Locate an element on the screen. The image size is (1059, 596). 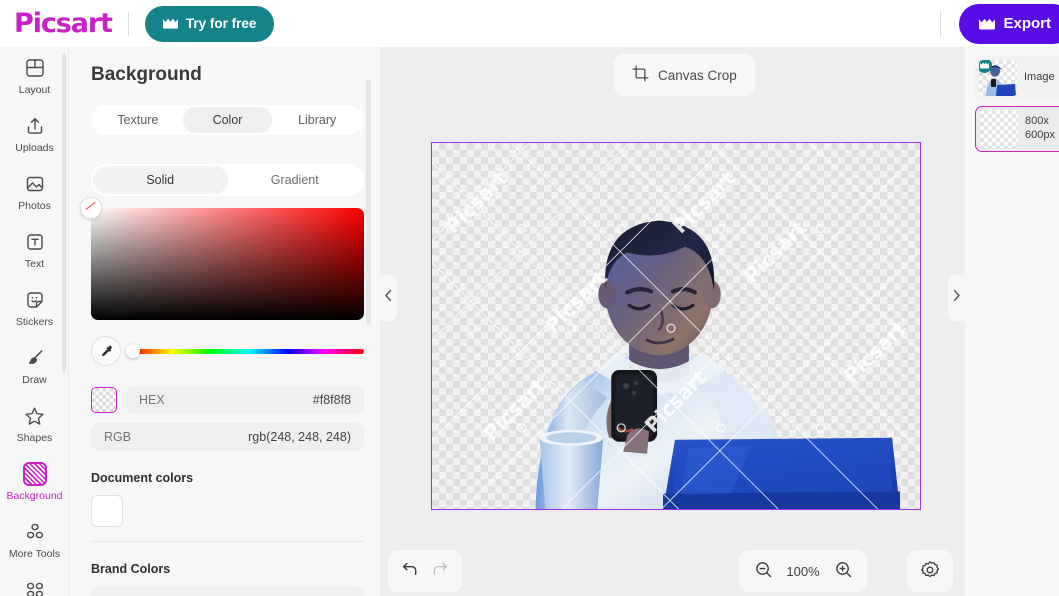
sidebar-item-label: Photos is located at coordinates (34, 206).